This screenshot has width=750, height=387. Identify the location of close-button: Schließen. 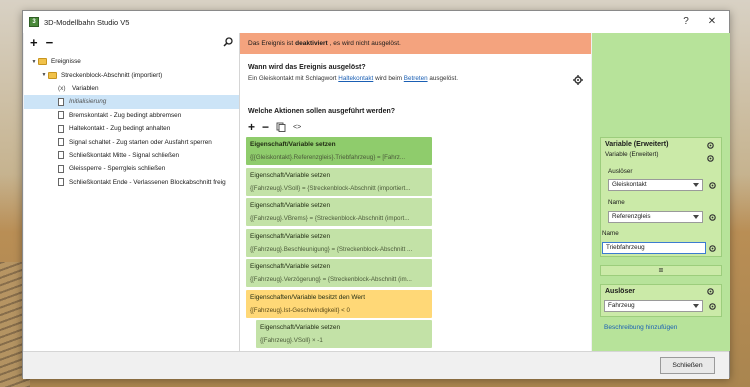
(687, 365).